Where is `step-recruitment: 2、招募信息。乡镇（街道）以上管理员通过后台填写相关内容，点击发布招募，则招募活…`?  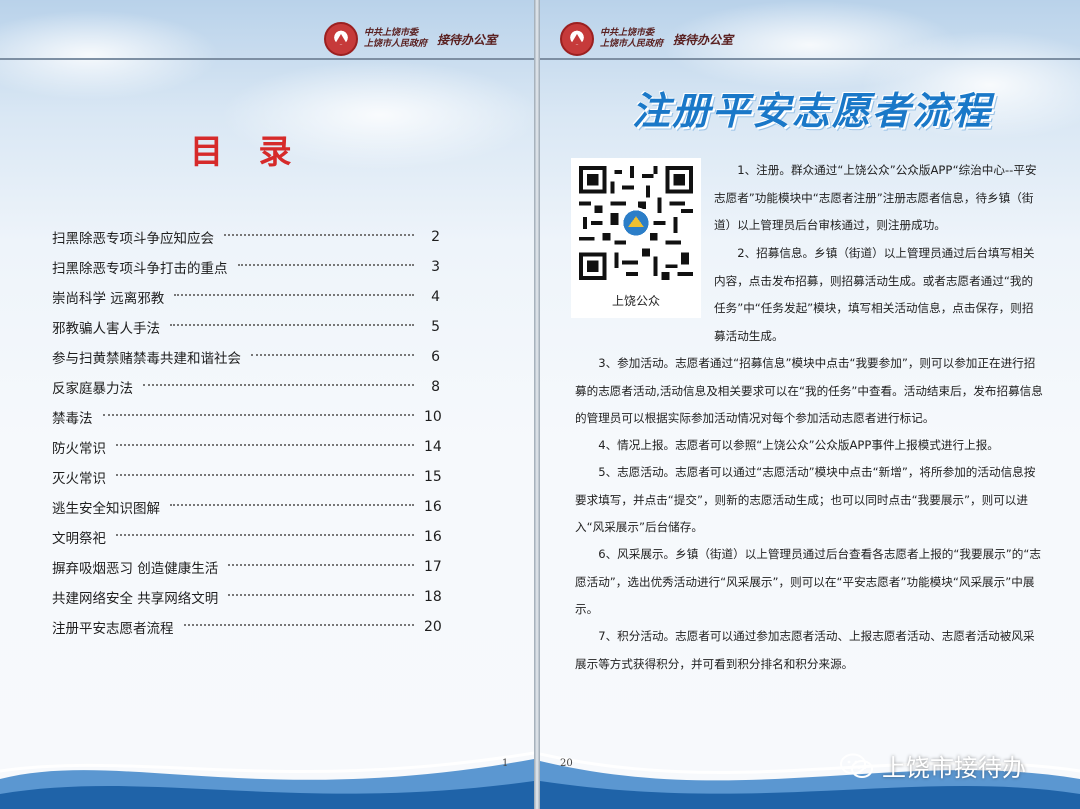 step-recruitment: 2、招募信息。乡镇（街道）以上管理员通过后台填写相关内容，点击发布招募，则招募活… is located at coordinates (879, 295).